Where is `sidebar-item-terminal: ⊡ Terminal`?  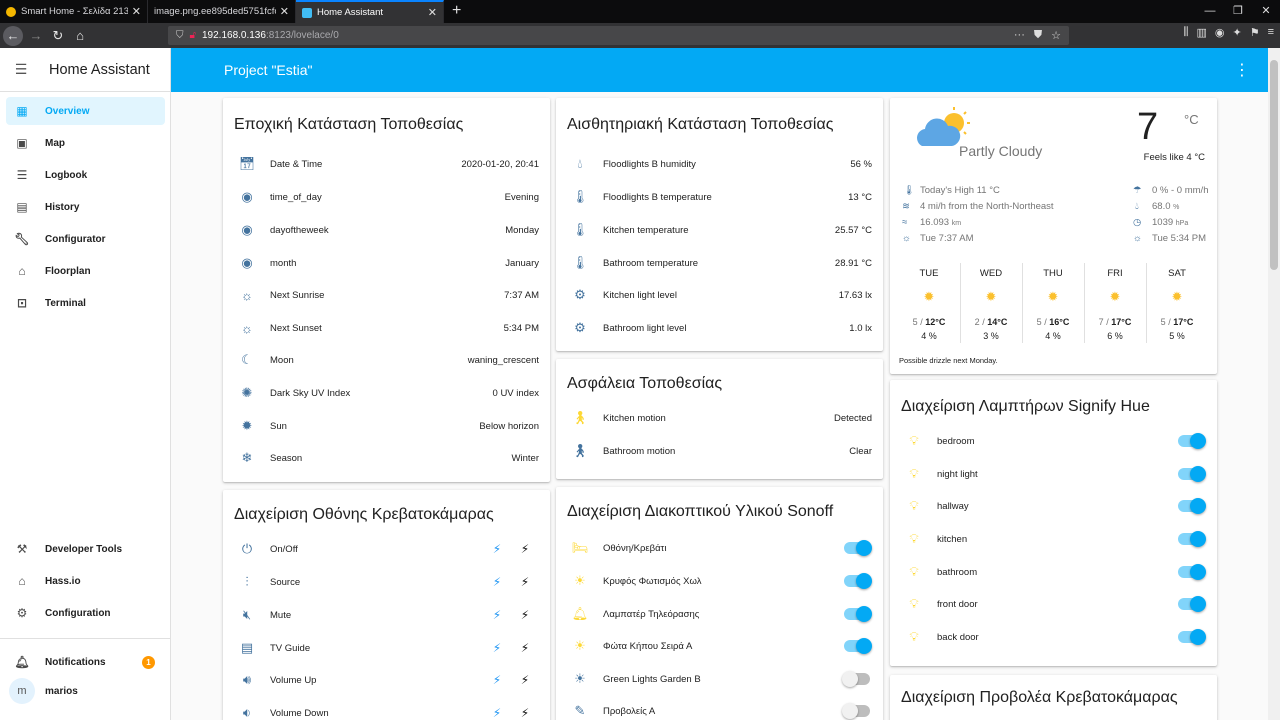 sidebar-item-terminal: ⊡ Terminal is located at coordinates (85, 303).